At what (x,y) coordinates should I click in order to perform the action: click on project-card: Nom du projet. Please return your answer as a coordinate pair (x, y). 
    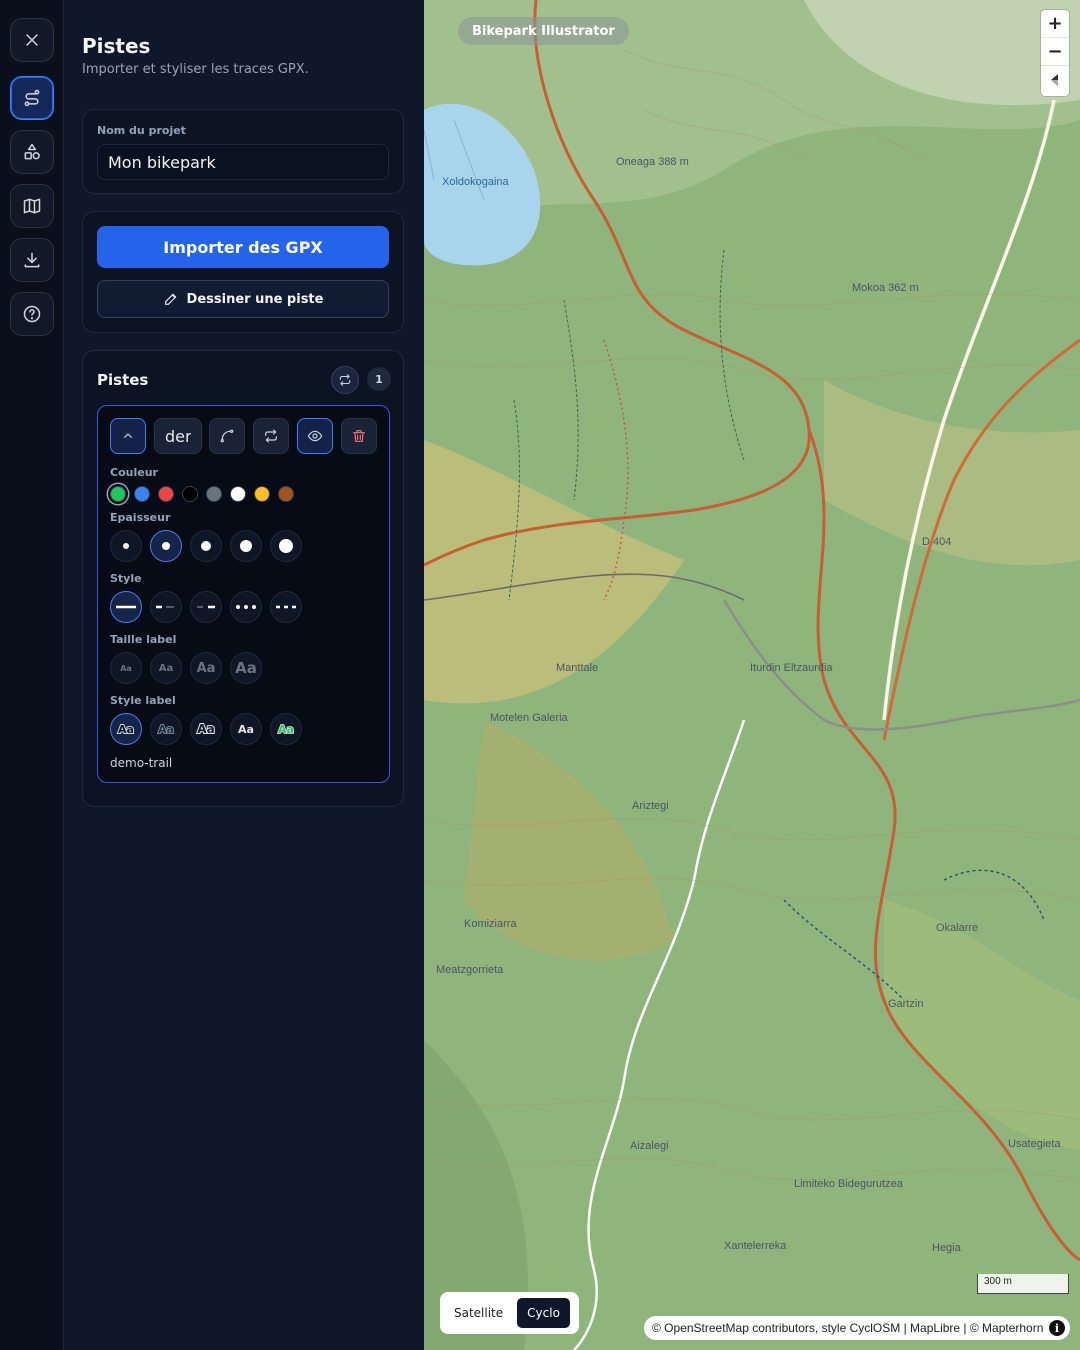
    Looking at the image, I should click on (243, 151).